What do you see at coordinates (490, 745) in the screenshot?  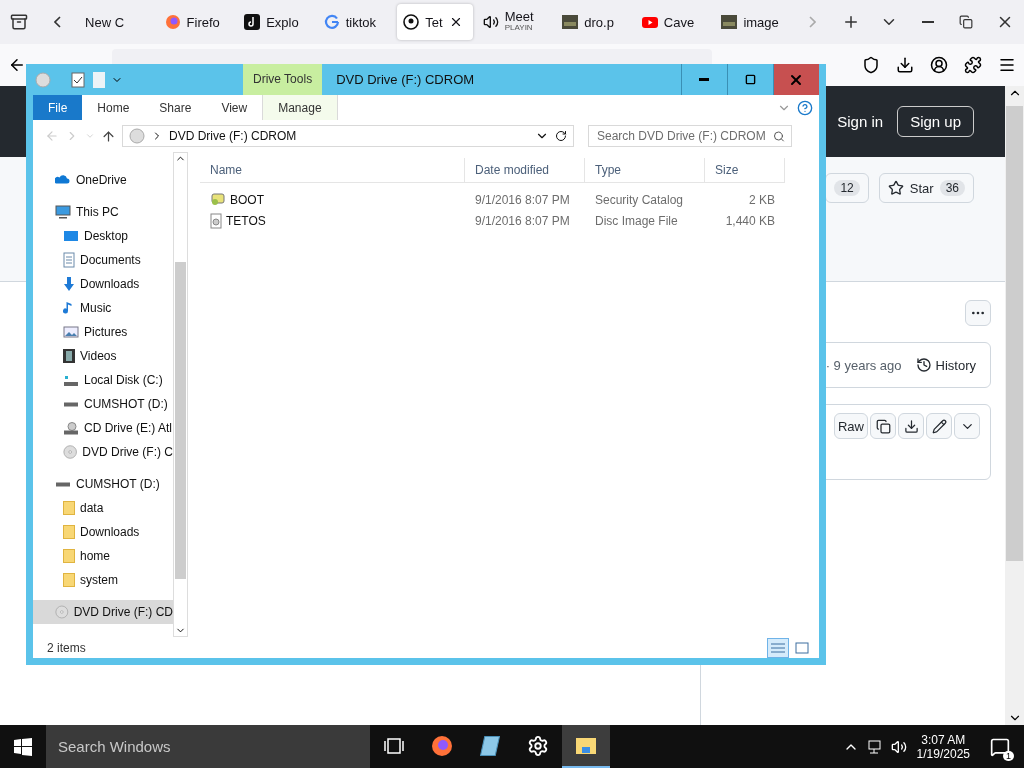 I see `notepad-icon` at bounding box center [490, 745].